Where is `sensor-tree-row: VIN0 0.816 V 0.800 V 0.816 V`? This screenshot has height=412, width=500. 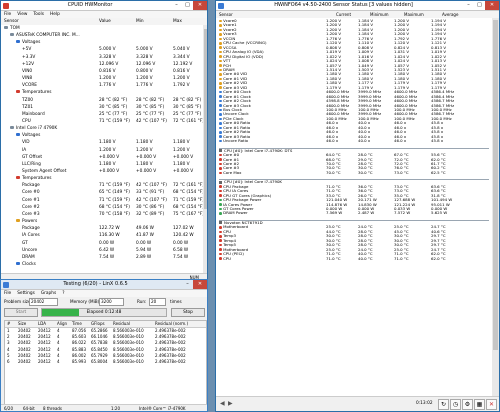 sensor-tree-row: VIN0 0.816 V 0.800 V 0.816 V is located at coordinates (102, 71).